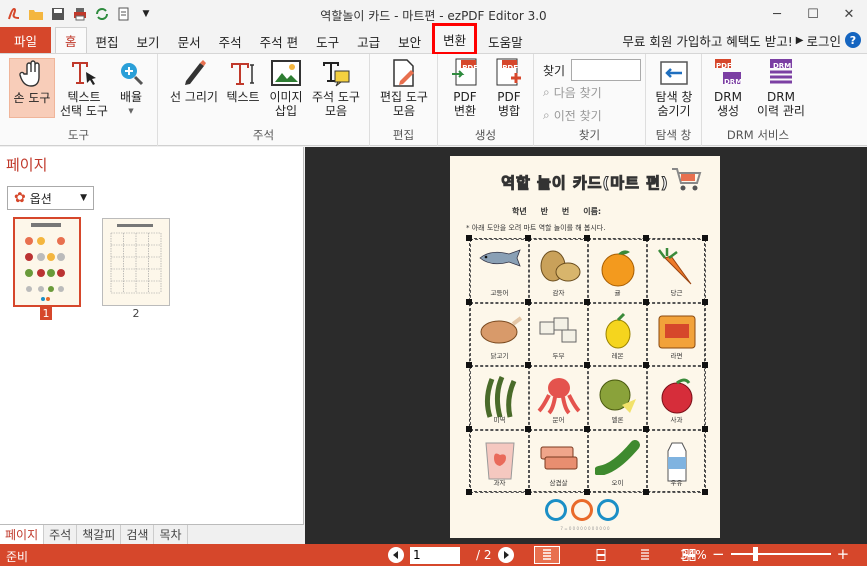 Image resolution: width=867 pixels, height=566 pixels. I want to click on find-next-button: ⌕ 다음 찾기, so click(572, 92).